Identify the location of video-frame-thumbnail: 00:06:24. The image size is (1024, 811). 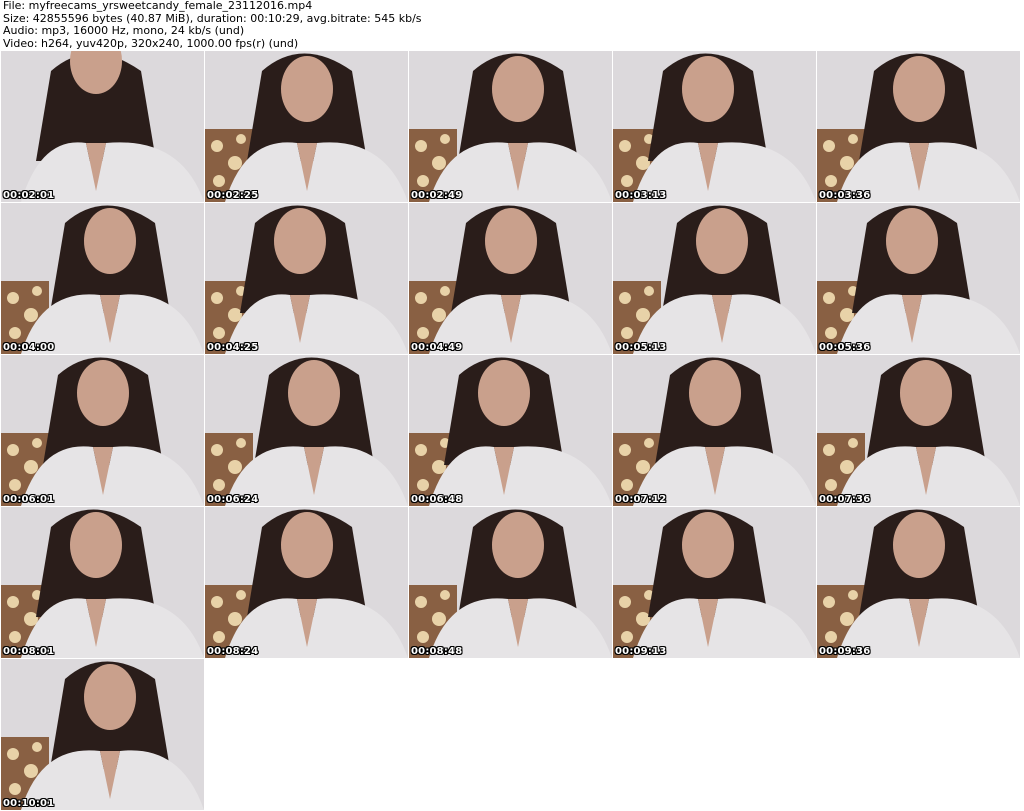
(306, 430).